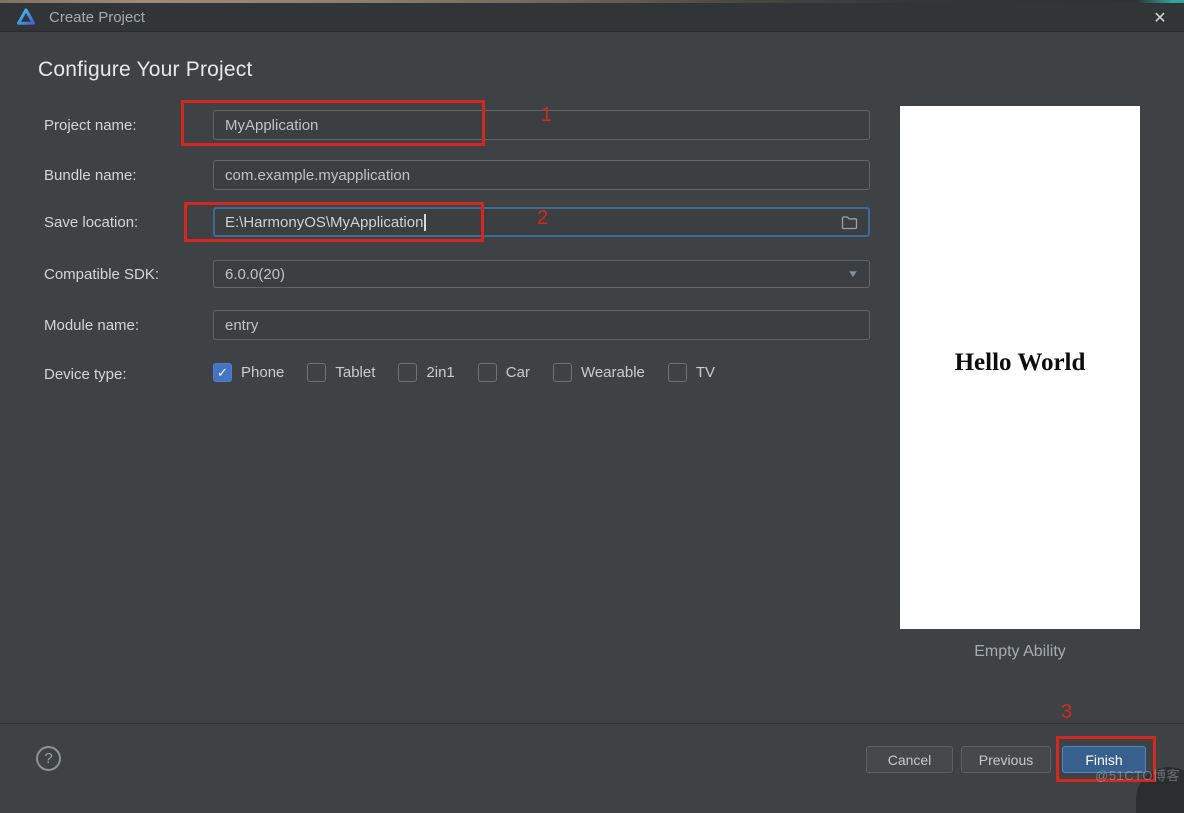 This screenshot has width=1184, height=813. What do you see at coordinates (598, 372) in the screenshot?
I see `device-option-wearable: Wearable` at bounding box center [598, 372].